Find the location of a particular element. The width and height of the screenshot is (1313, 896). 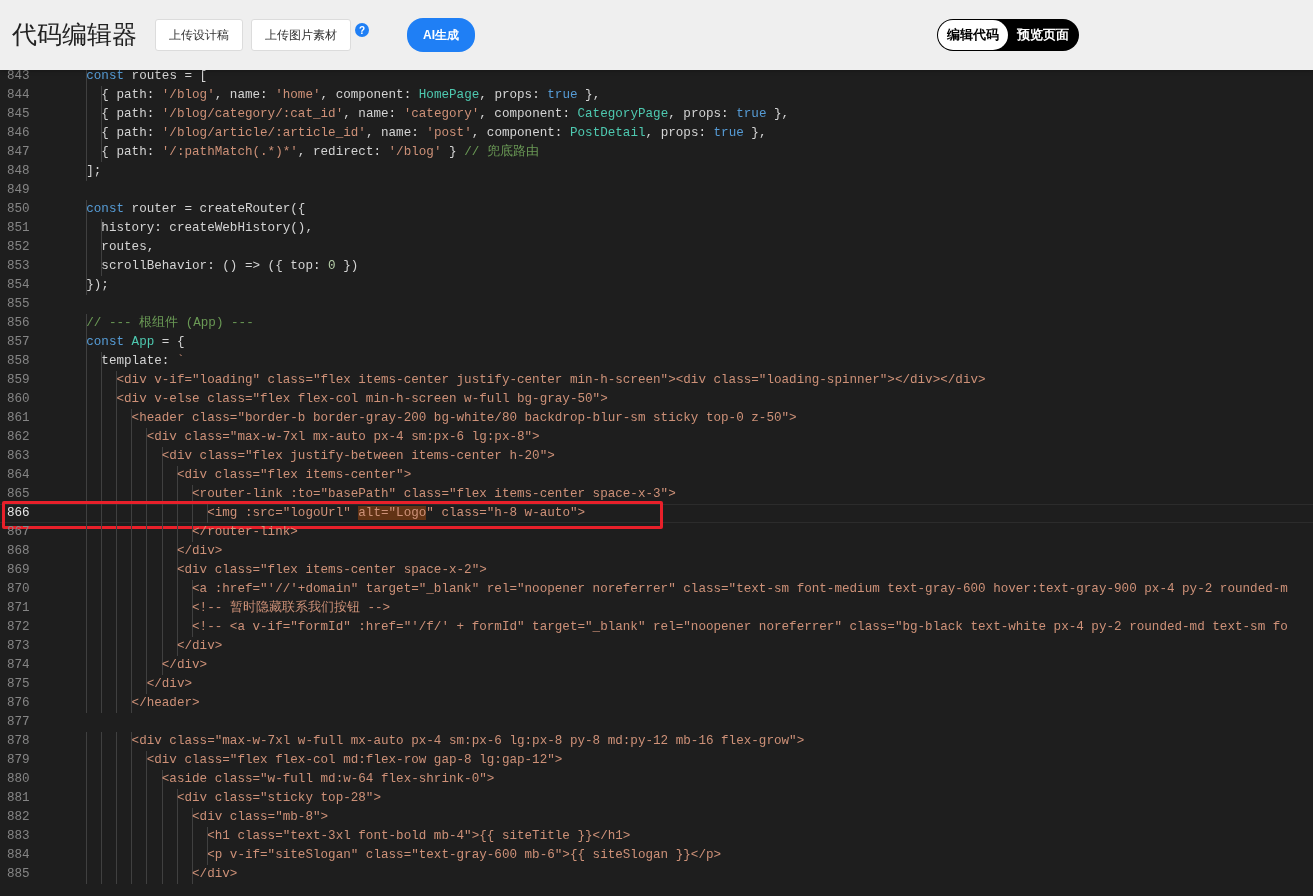

line-number: 877 is located at coordinates (18, 722).